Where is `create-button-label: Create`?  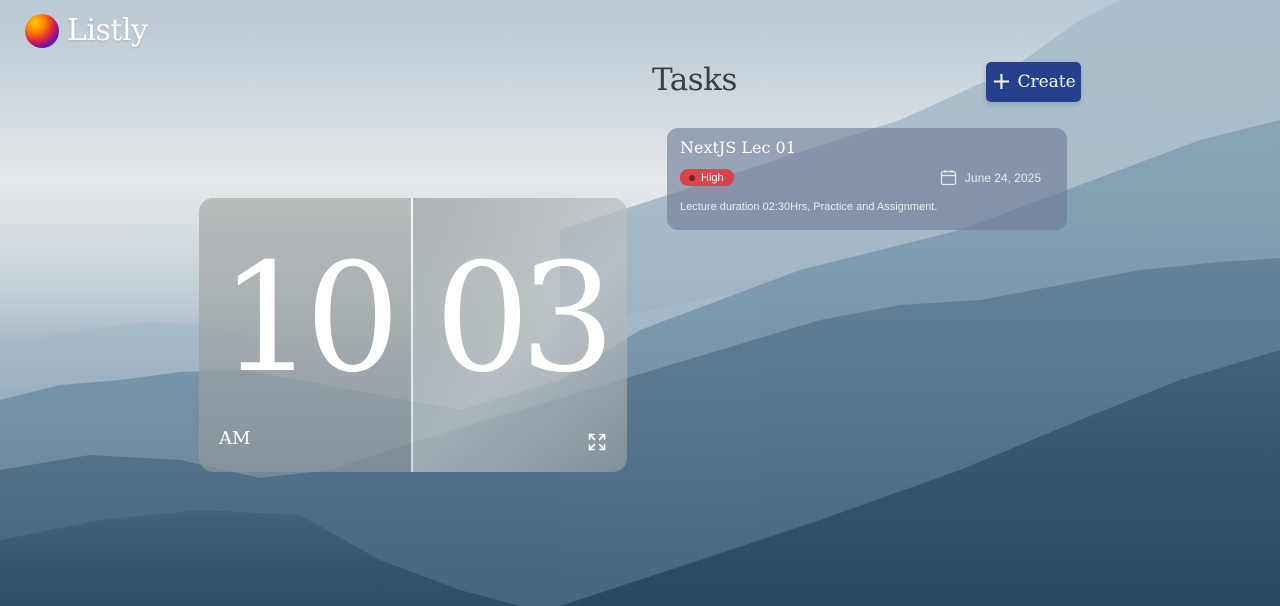
create-button-label: Create is located at coordinates (1046, 82).